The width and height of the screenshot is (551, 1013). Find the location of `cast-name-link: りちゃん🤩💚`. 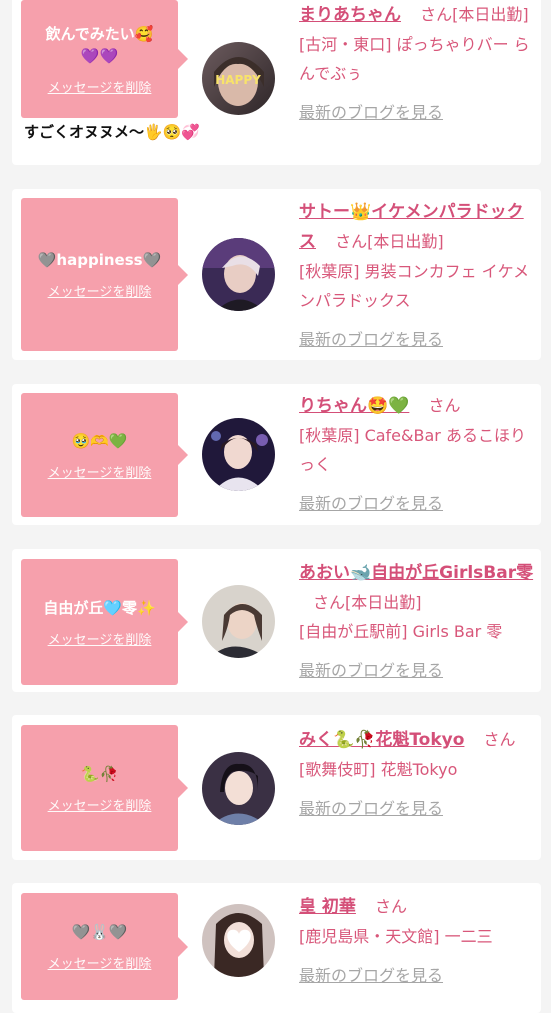

cast-name-link: りちゃん🤩💚 is located at coordinates (354, 406).